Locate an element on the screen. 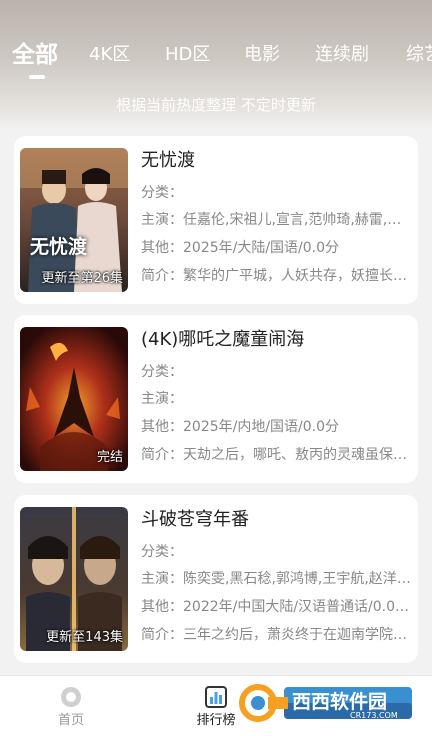 This screenshot has height=736, width=432. item-other: 其他：2025年/大陆/国语/0.0分 is located at coordinates (240, 248).